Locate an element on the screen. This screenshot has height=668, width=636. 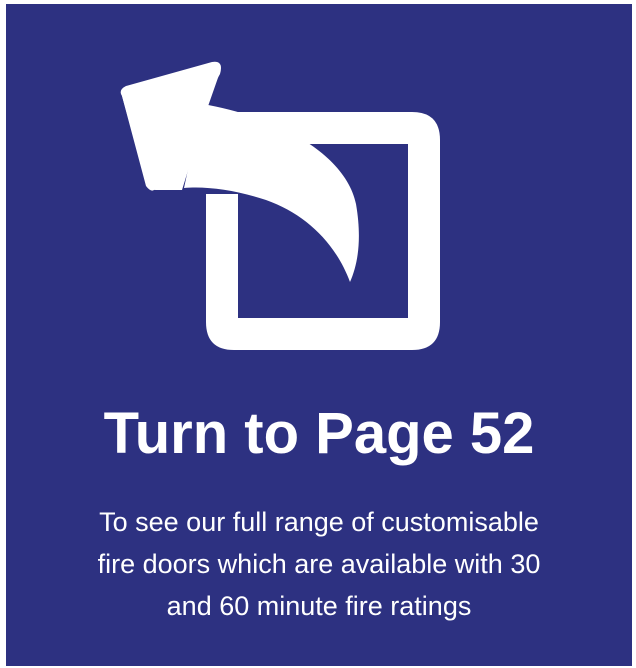
page-title: Turn to Page 52 is located at coordinates (319, 433).